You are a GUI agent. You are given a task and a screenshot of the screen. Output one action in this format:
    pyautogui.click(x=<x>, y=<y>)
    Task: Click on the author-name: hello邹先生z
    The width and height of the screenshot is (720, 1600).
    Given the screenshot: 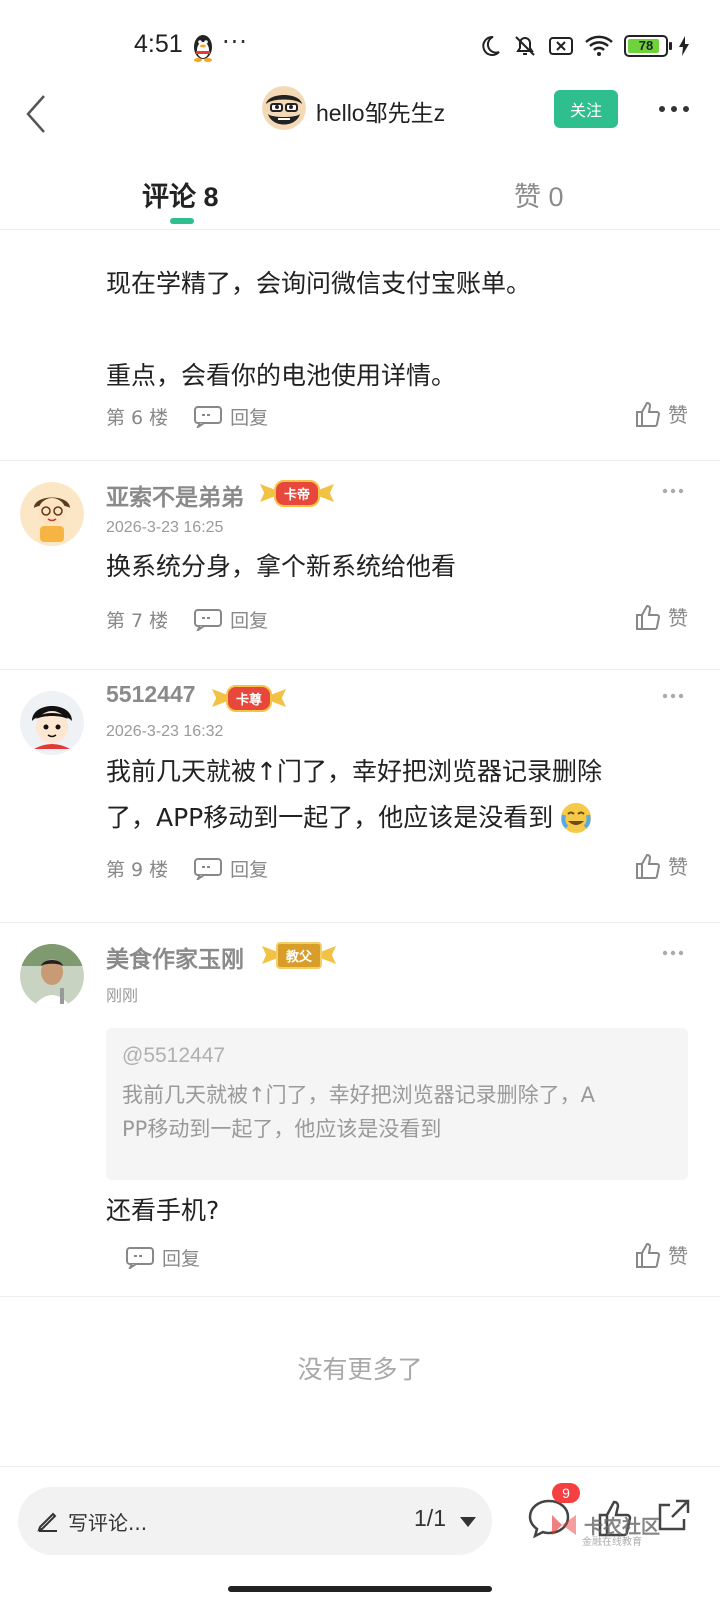 What is the action you would take?
    pyautogui.click(x=380, y=111)
    